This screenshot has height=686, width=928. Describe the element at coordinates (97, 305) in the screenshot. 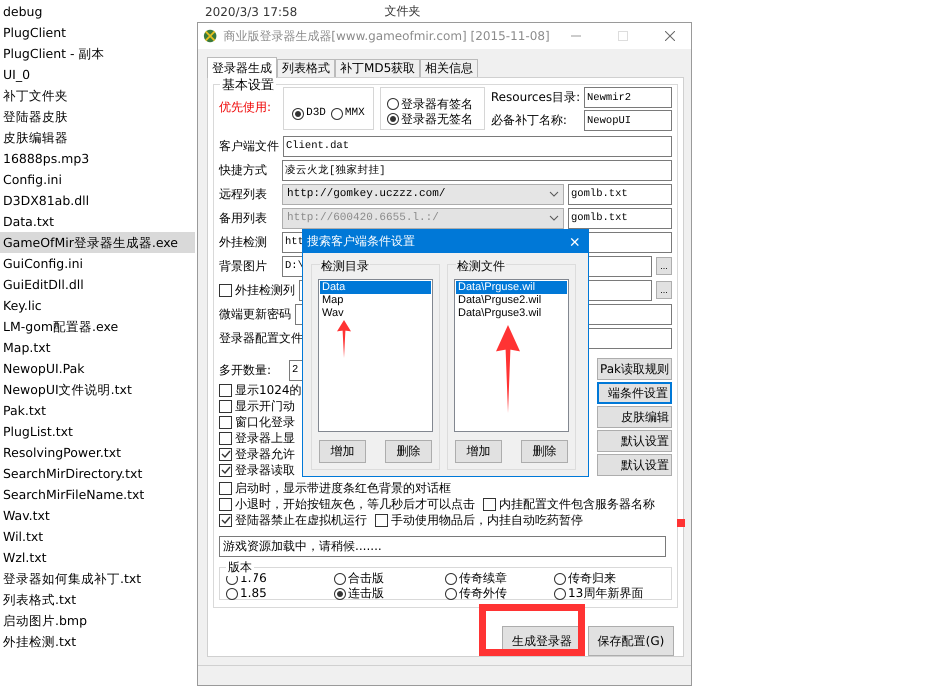

I see `file-item: Key.lic` at that location.